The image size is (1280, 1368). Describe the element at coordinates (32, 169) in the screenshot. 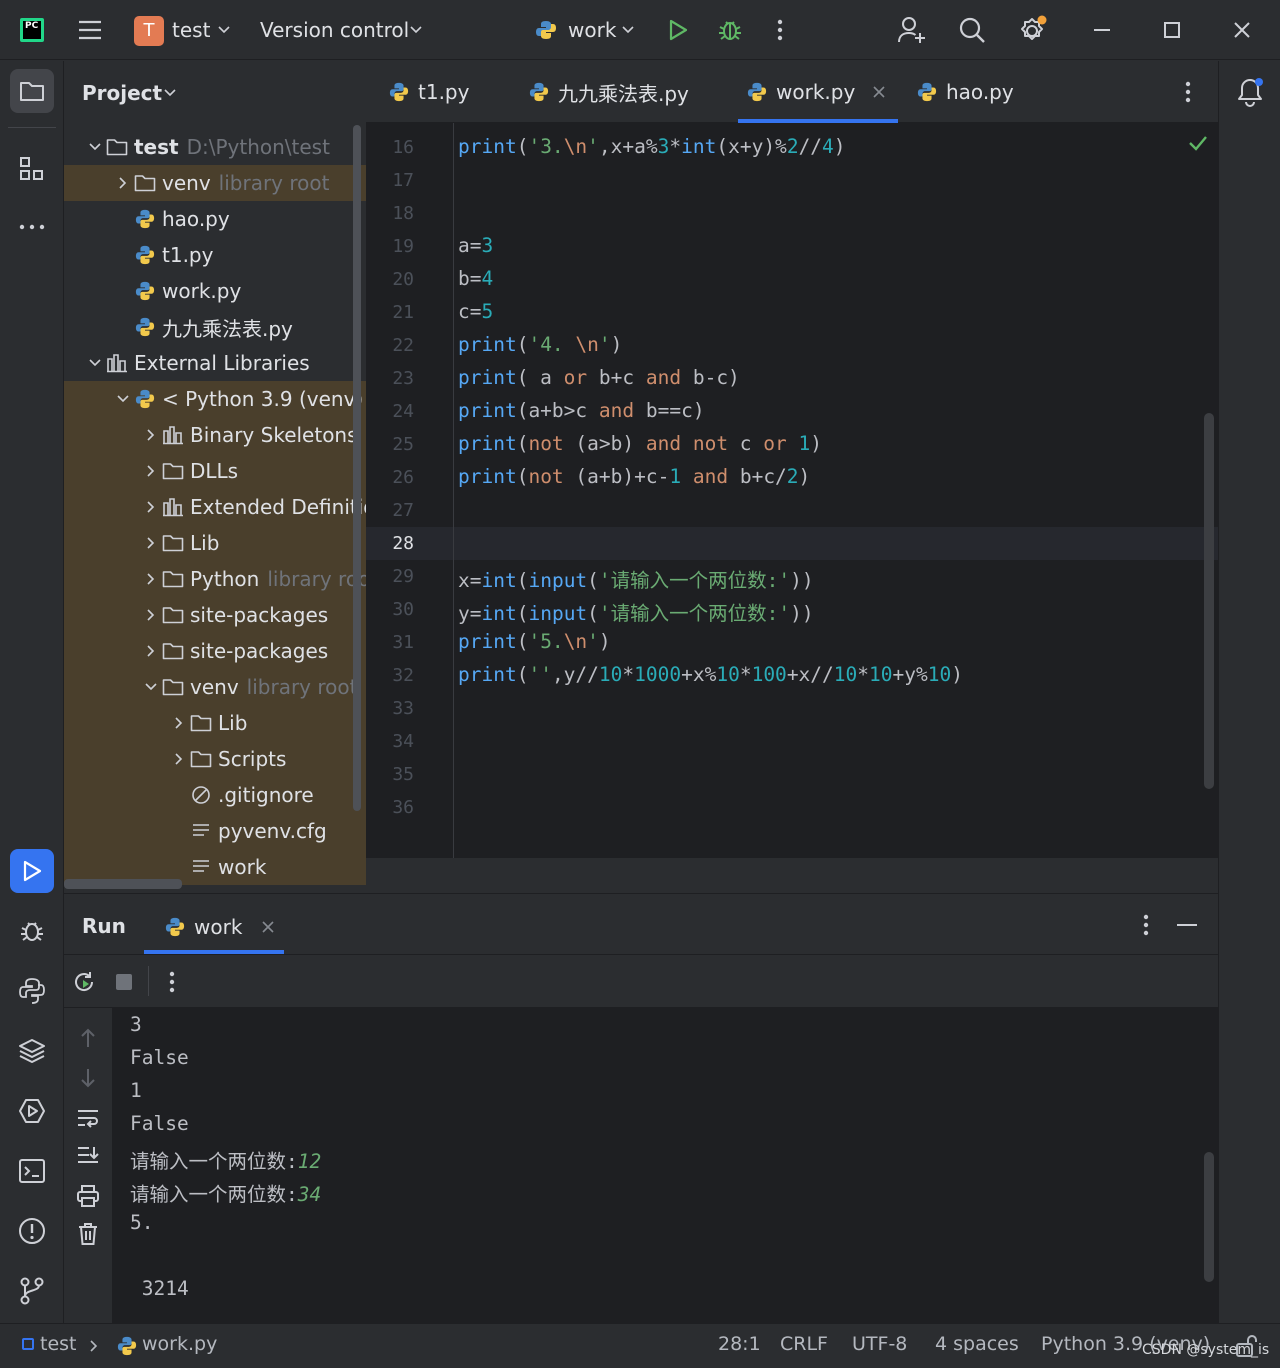

I see `structure-icon` at that location.